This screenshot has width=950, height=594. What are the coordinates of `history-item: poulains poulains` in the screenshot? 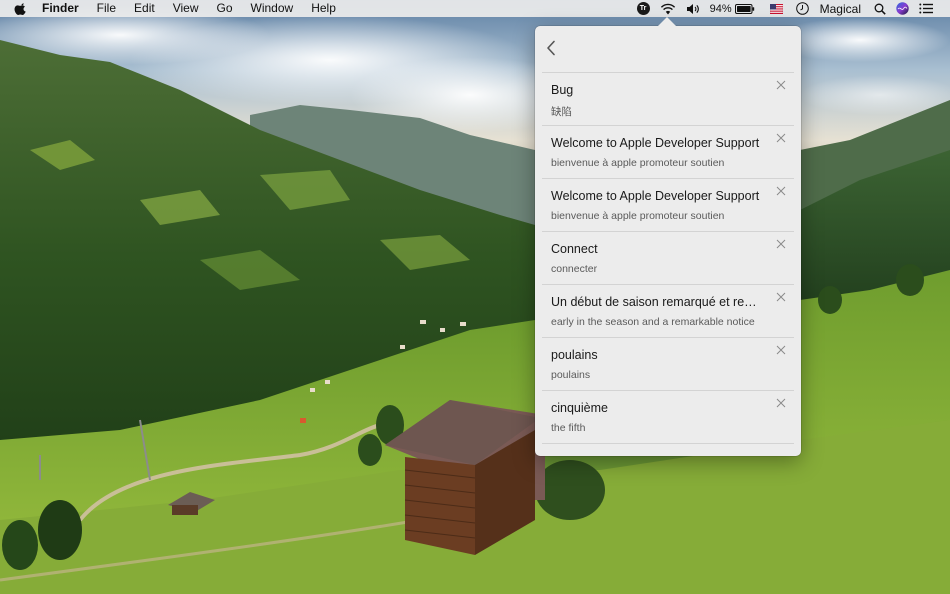 It's located at (668, 364).